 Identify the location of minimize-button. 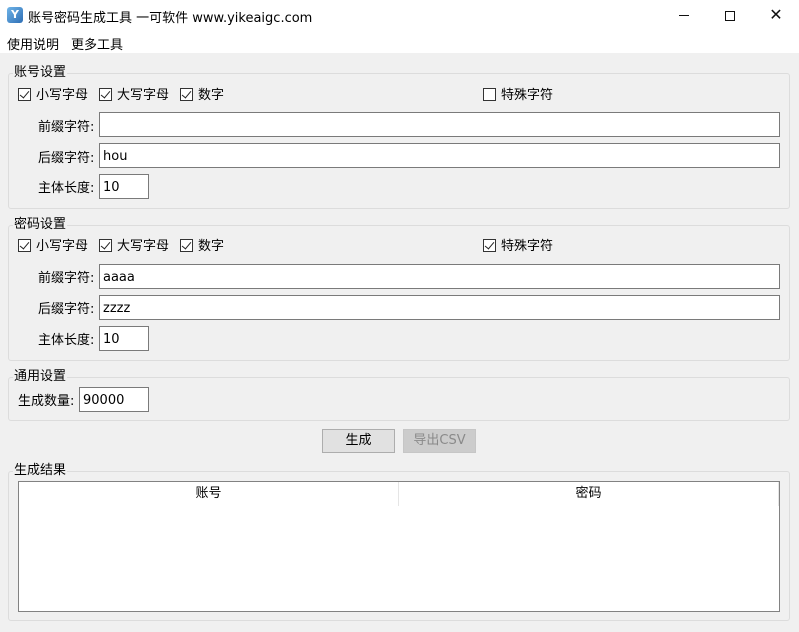
(684, 15).